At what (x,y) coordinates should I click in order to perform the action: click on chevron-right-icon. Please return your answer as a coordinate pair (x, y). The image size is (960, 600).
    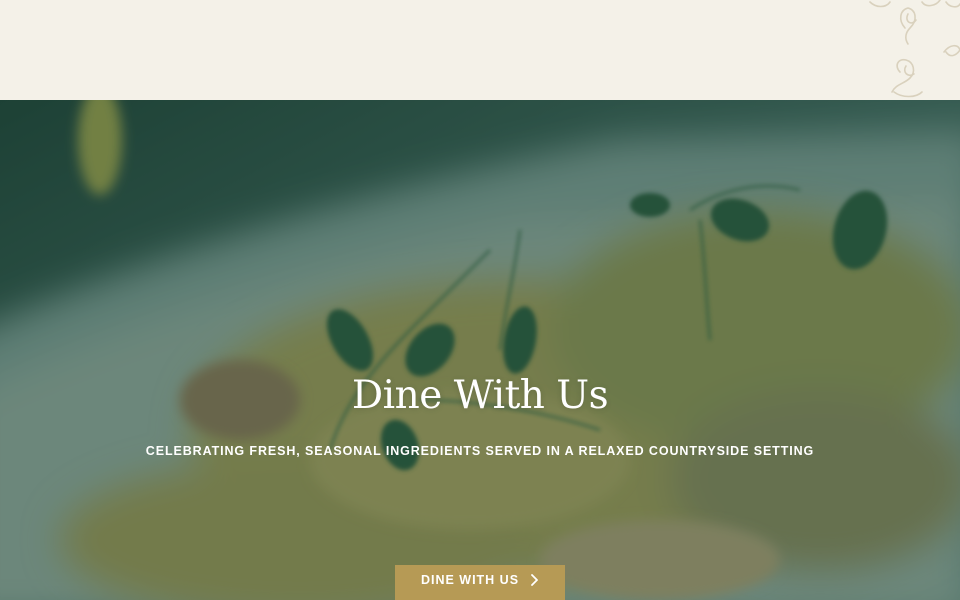
    Looking at the image, I should click on (534, 580).